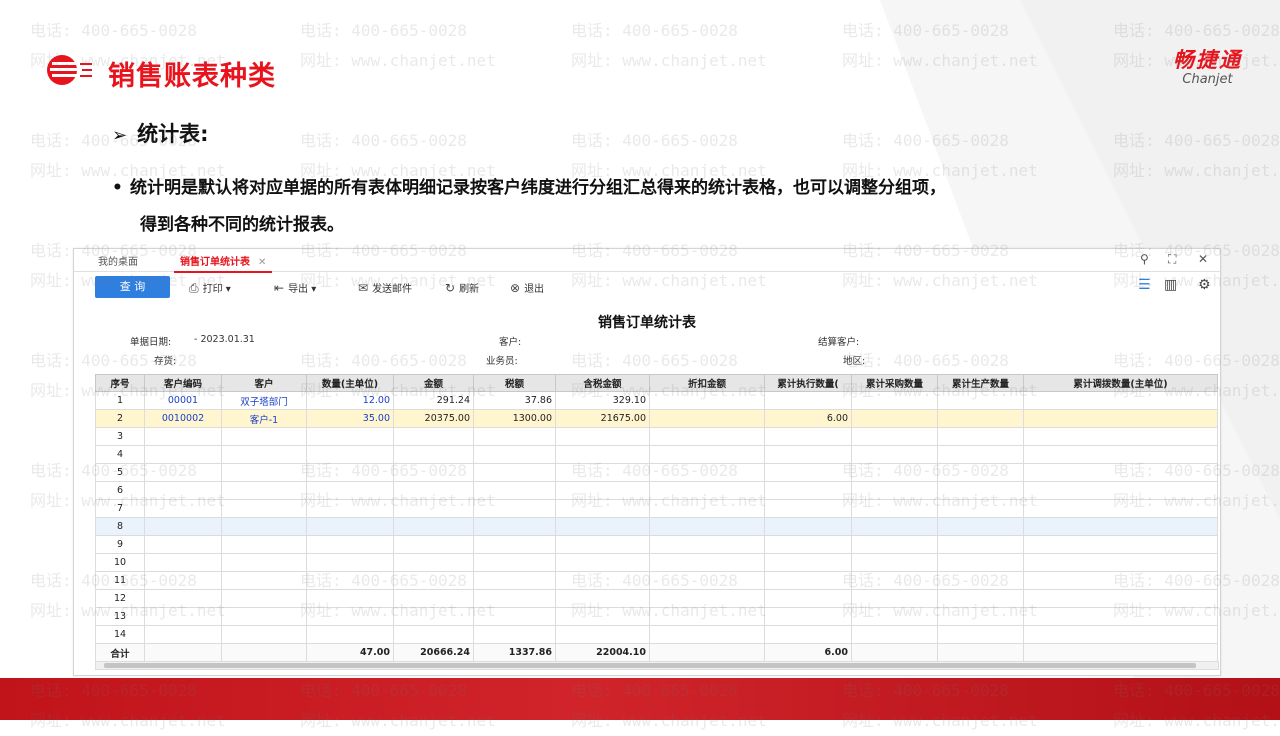 This screenshot has height=736, width=1280. I want to click on table-row: 8, so click(656, 526).